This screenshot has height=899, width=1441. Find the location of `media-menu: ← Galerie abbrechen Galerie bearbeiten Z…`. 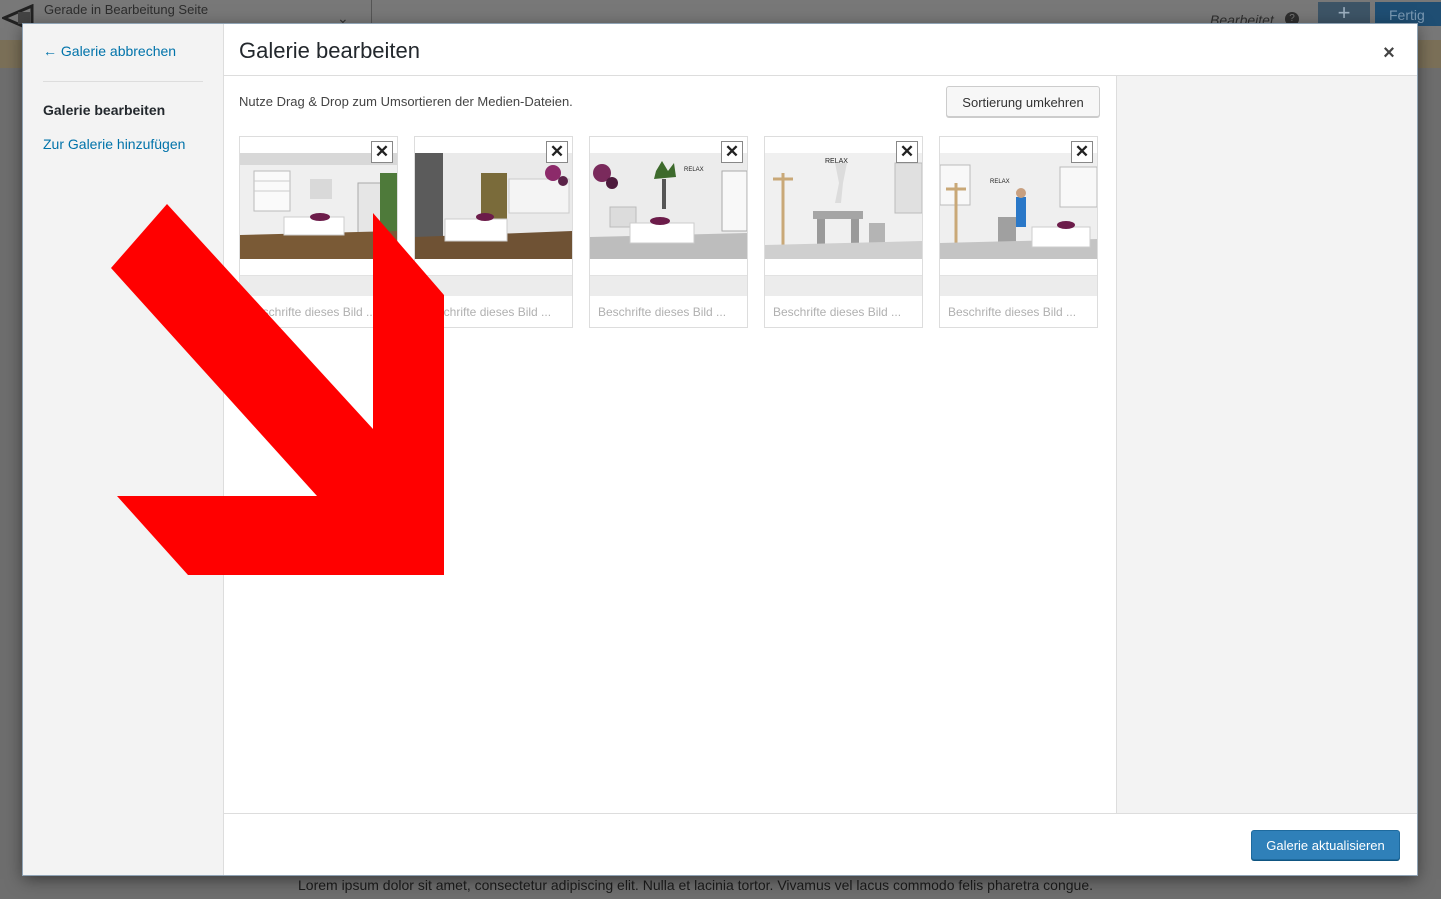

media-menu: ← Galerie abbrechen Galerie bearbeiten Z… is located at coordinates (123, 449).